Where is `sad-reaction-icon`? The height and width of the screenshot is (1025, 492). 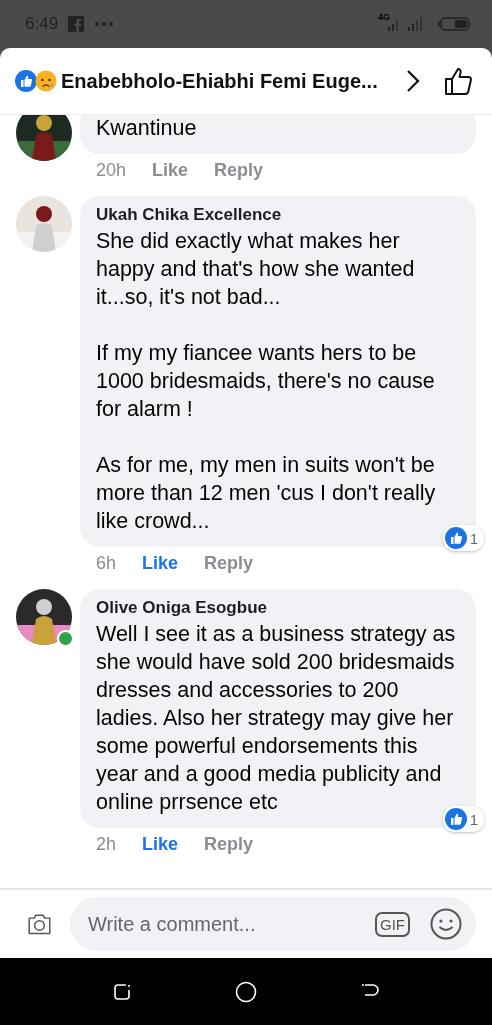
sad-reaction-icon is located at coordinates (46, 81).